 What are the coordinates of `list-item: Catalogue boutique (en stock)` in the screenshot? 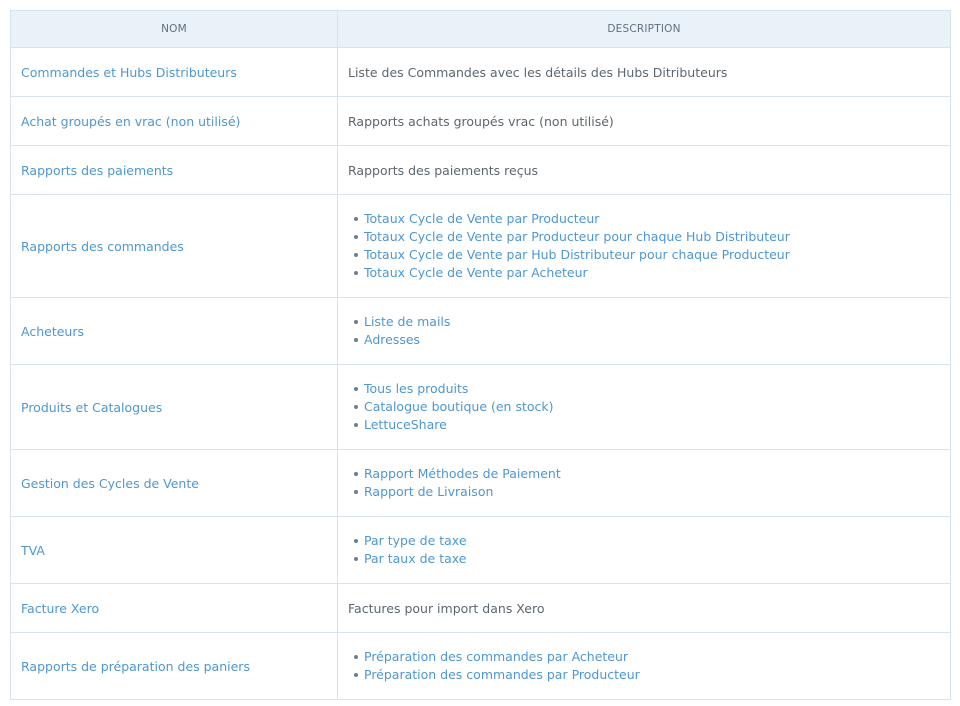 It's located at (647, 407).